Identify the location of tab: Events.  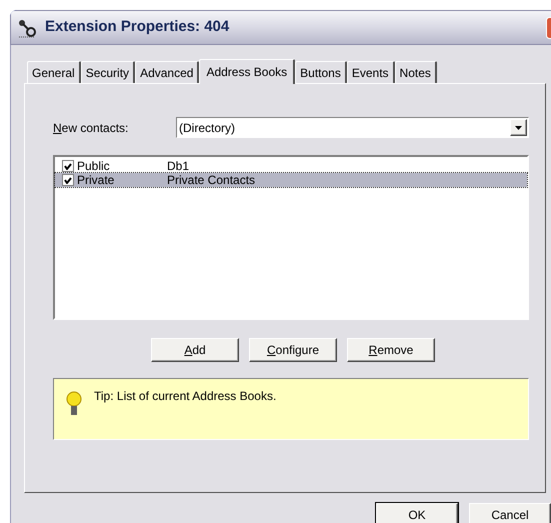
(370, 72).